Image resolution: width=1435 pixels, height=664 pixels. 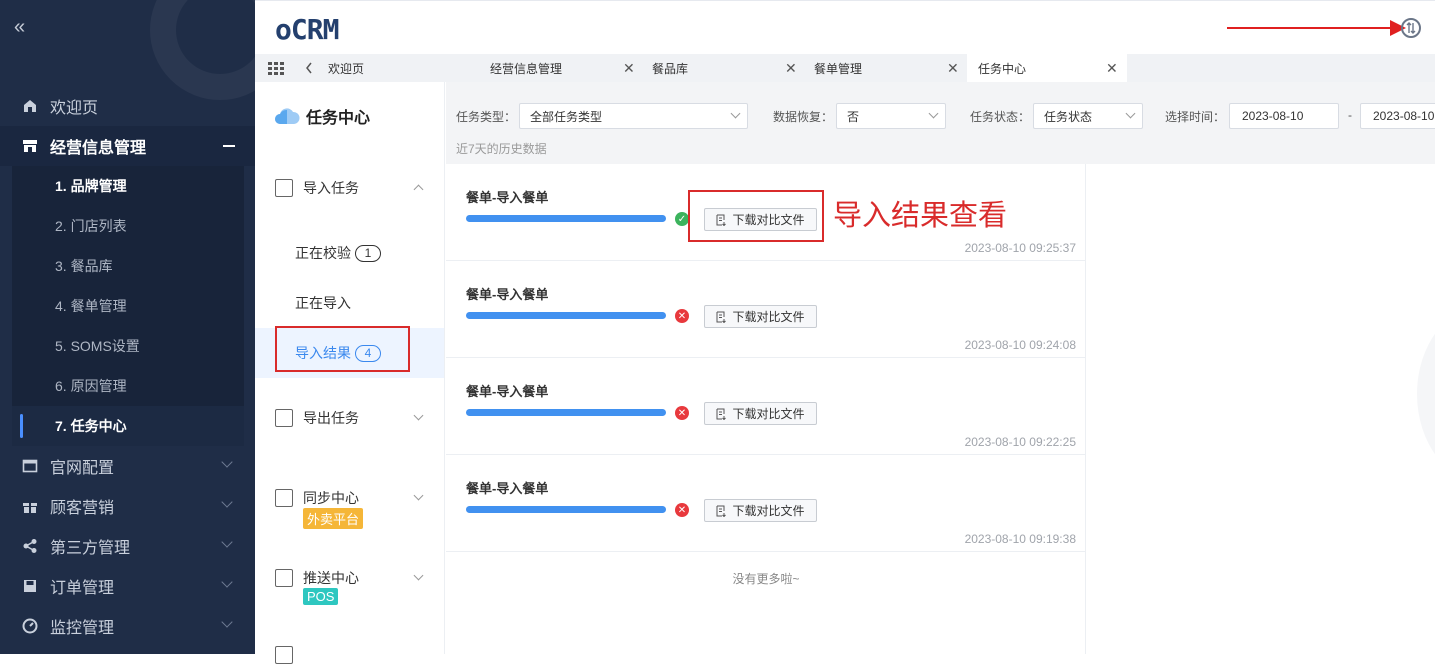 I want to click on sidebar-item-customer-marketing: 顾客营销, so click(x=127, y=506).